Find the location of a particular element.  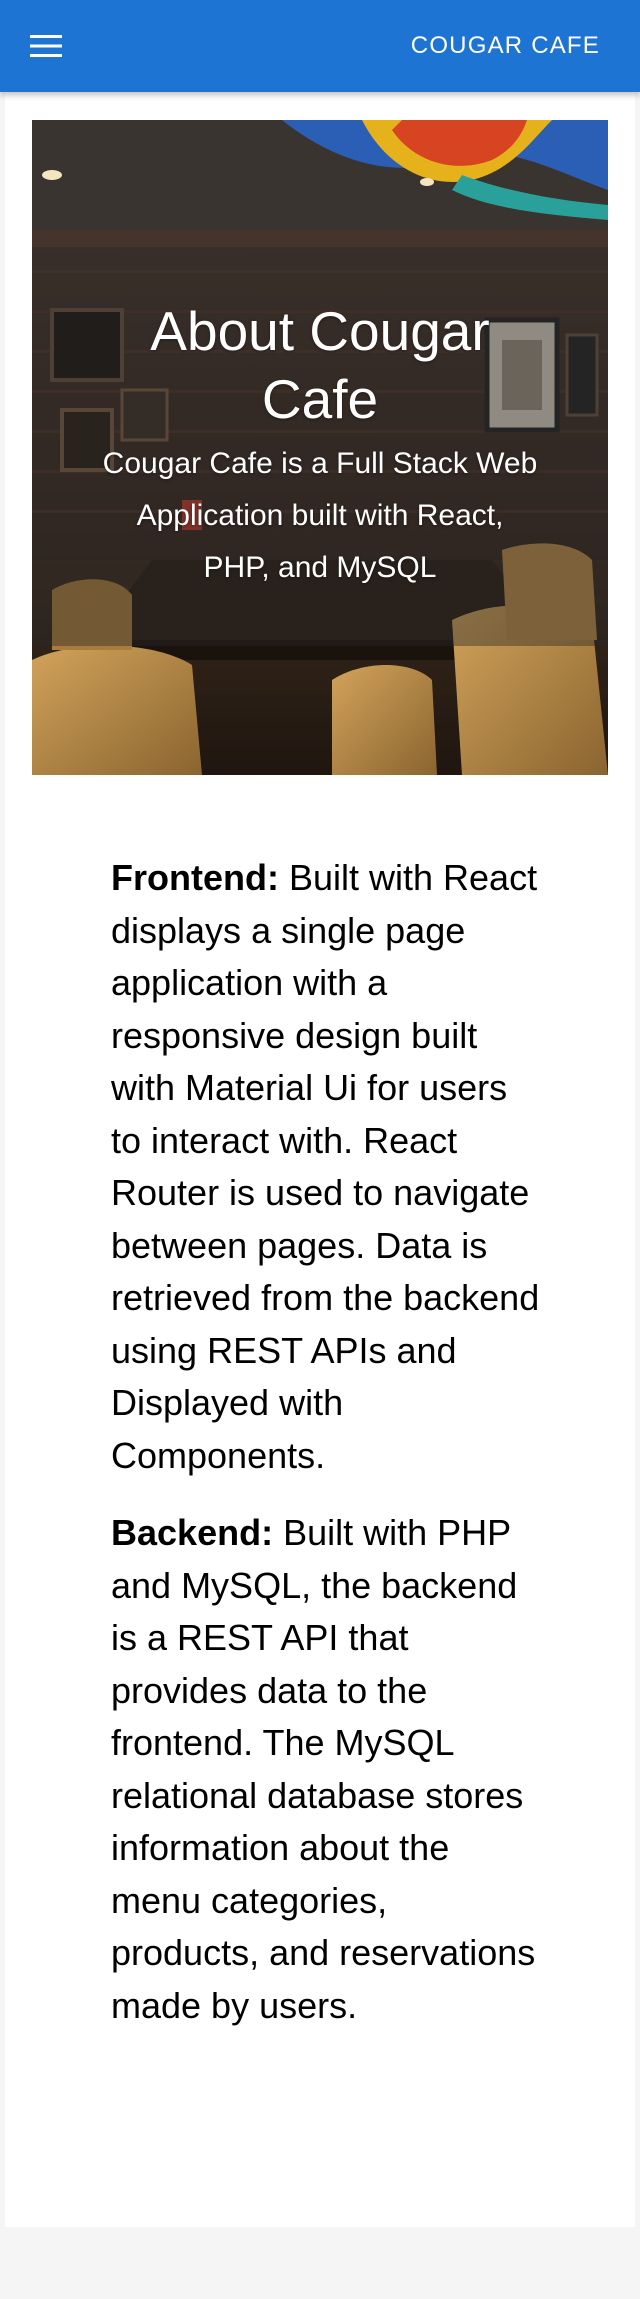

backend-label: Backend: is located at coordinates (192, 1532).